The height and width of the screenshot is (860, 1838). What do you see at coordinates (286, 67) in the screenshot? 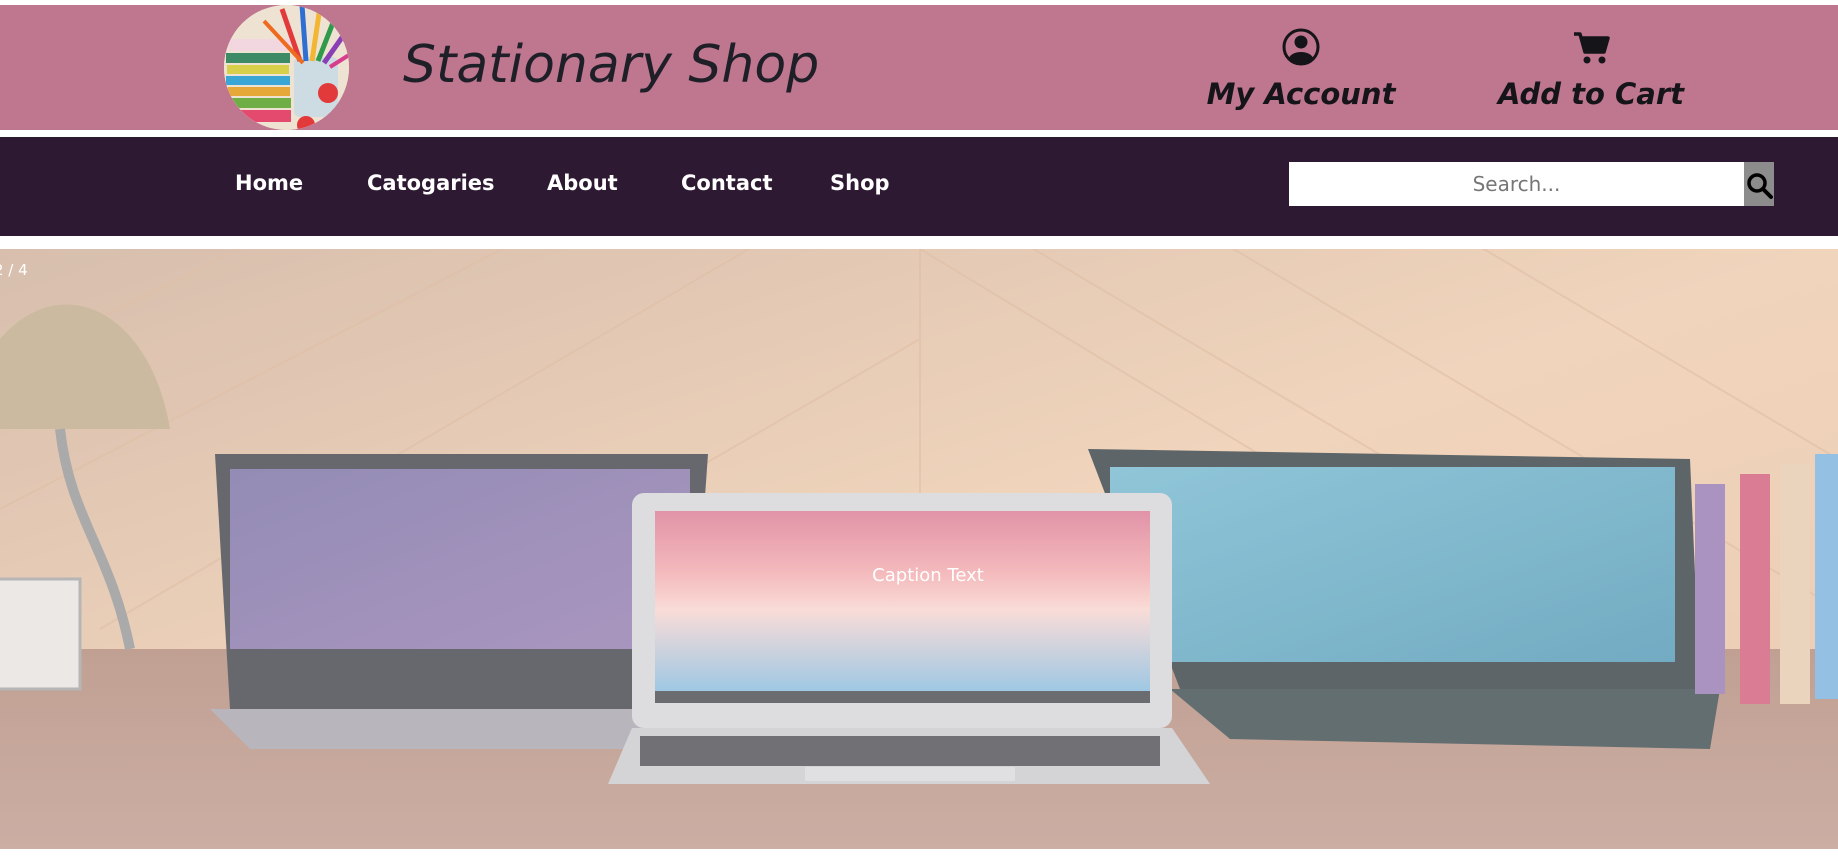
I see `shop-logo` at bounding box center [286, 67].